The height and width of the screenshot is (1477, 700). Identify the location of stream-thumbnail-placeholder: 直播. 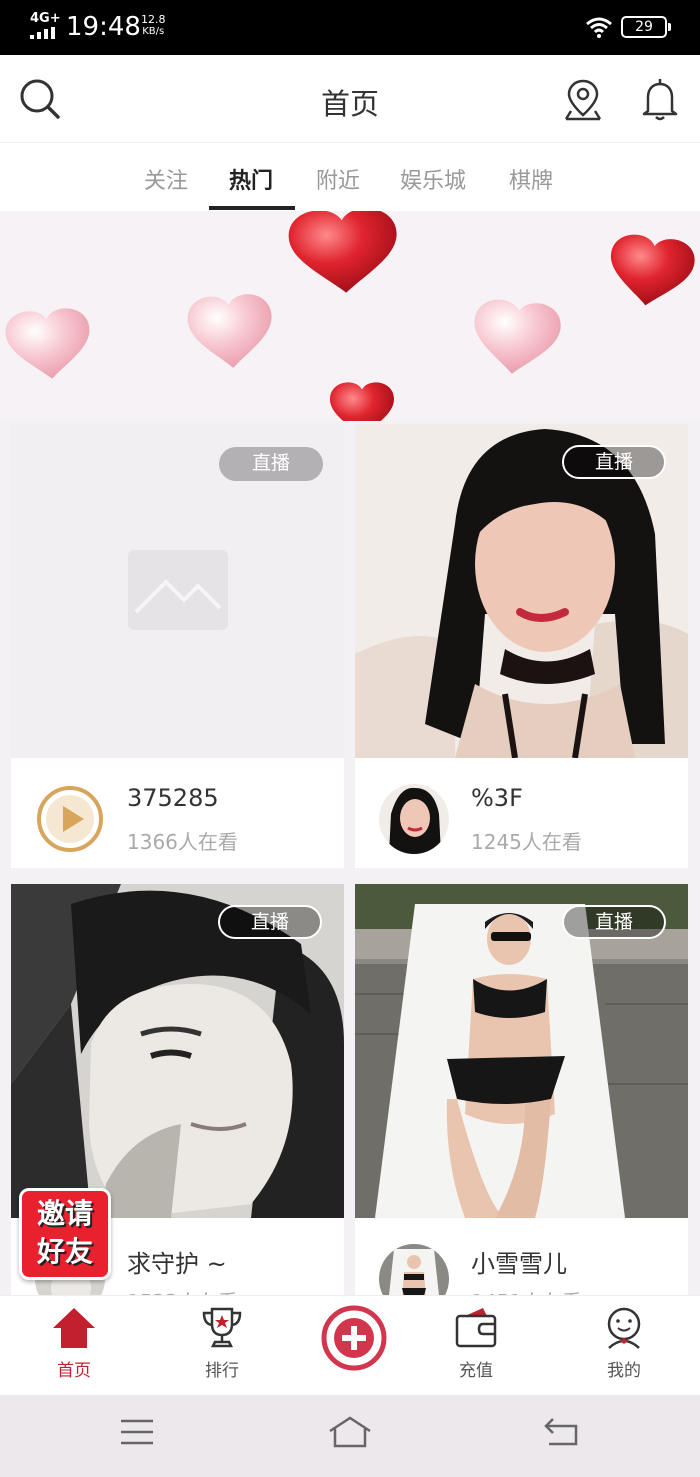
(177, 591).